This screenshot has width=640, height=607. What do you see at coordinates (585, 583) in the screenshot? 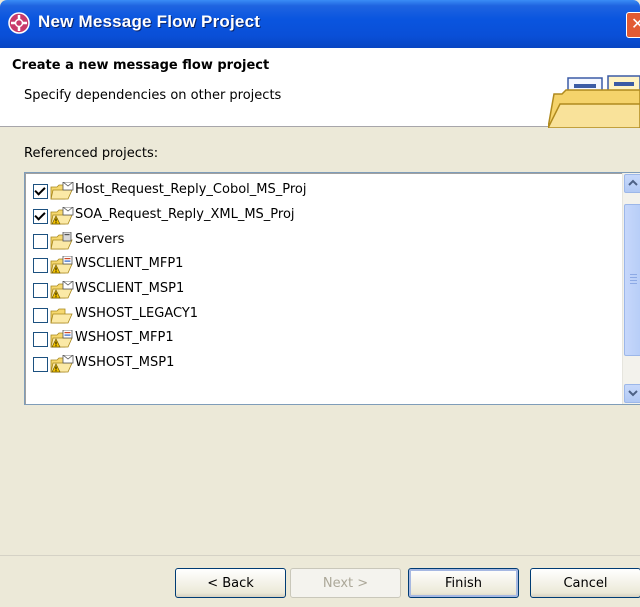
I see `cancel-button: Cancel` at bounding box center [585, 583].